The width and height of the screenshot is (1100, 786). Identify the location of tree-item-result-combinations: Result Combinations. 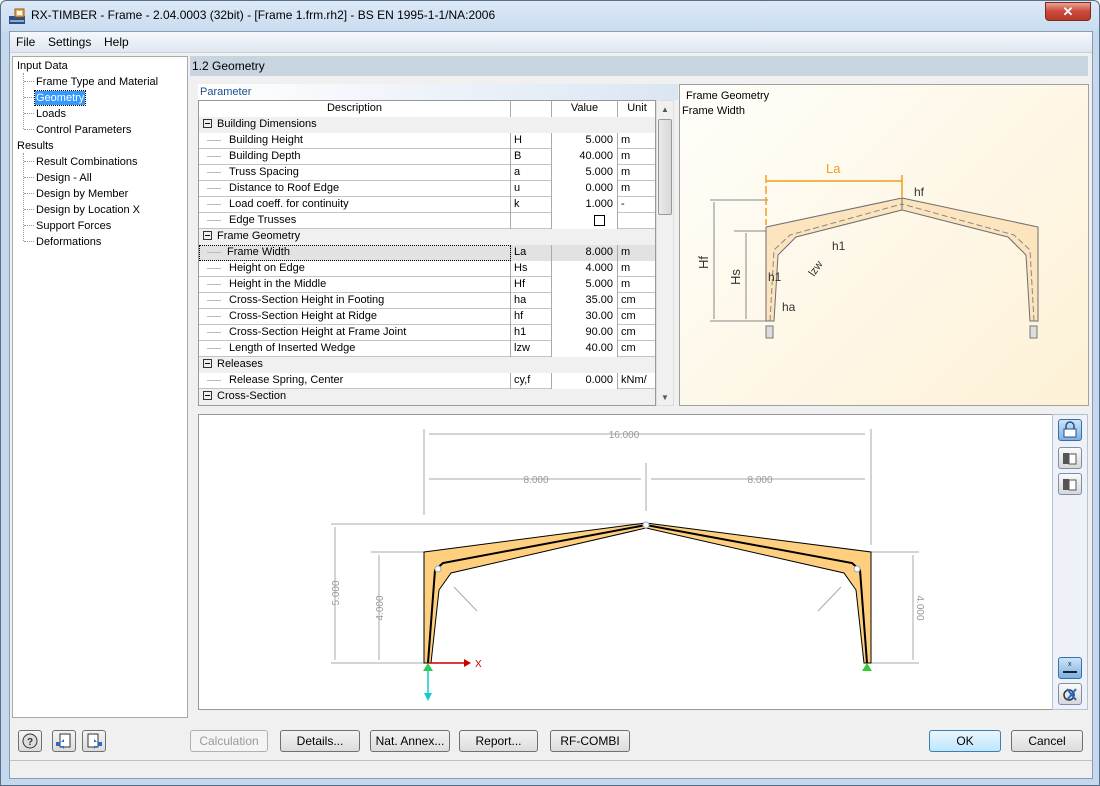
(87, 162).